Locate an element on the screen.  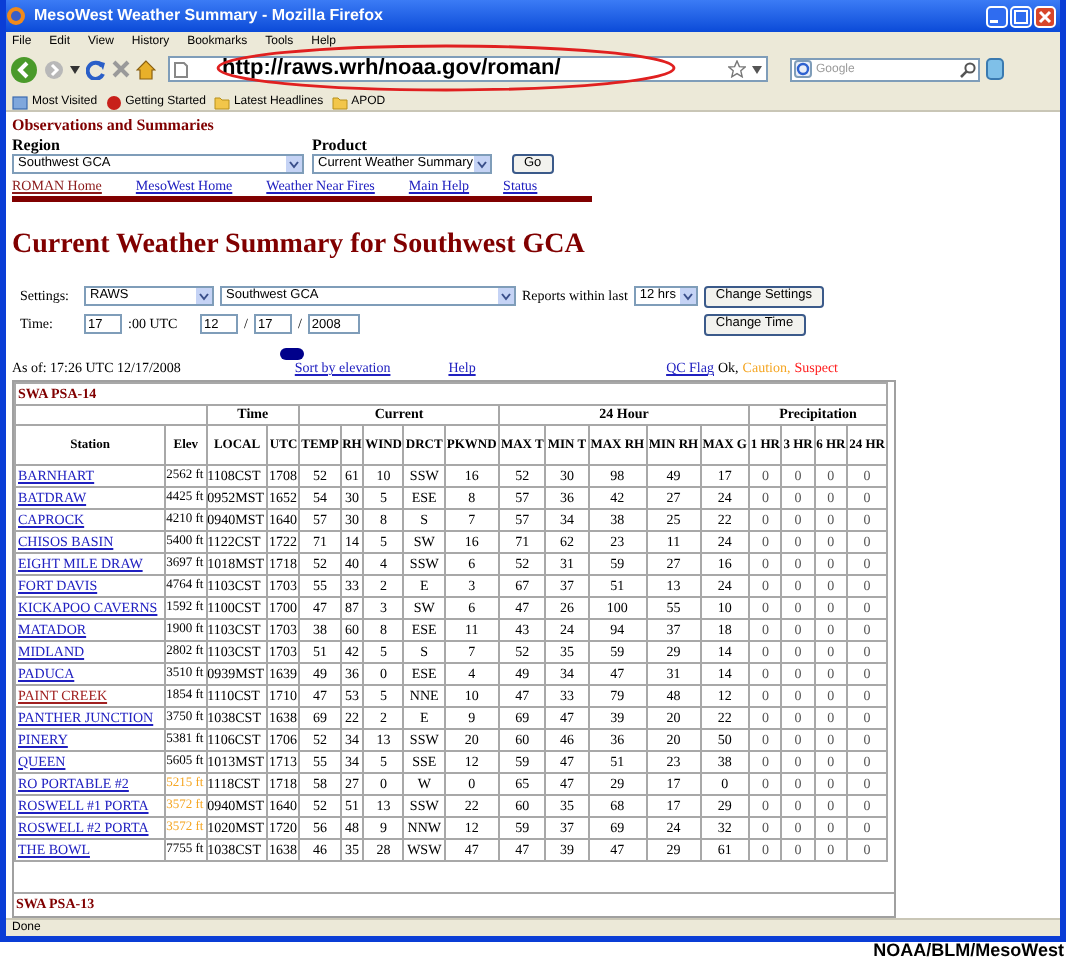
maximize-button is located at coordinates (1021, 16).